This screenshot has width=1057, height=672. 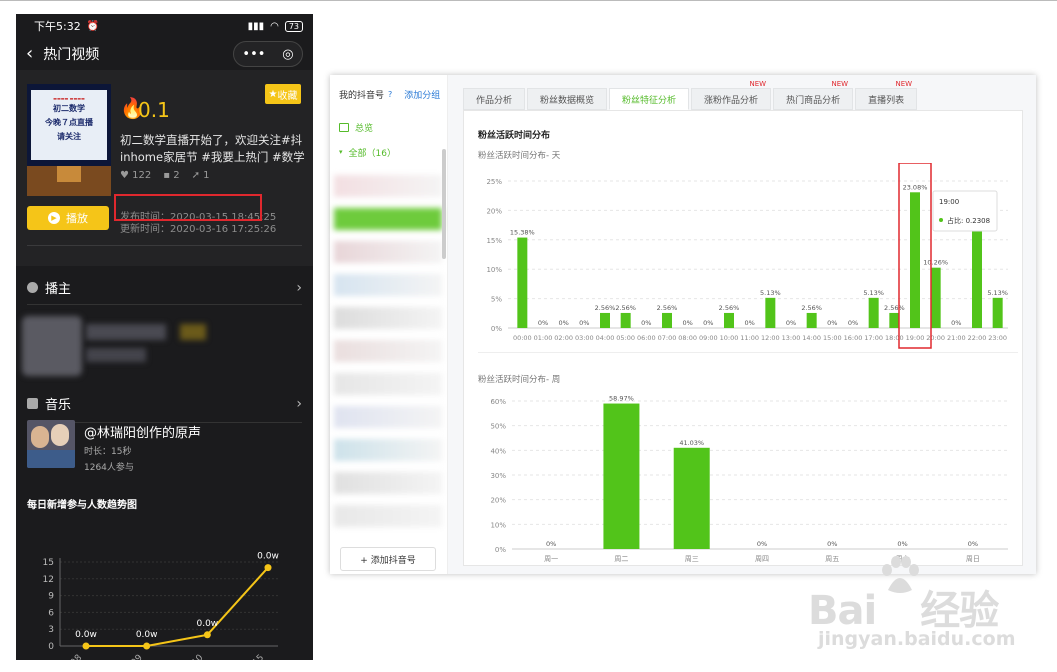 I want to click on series-line, so click(x=177, y=606).